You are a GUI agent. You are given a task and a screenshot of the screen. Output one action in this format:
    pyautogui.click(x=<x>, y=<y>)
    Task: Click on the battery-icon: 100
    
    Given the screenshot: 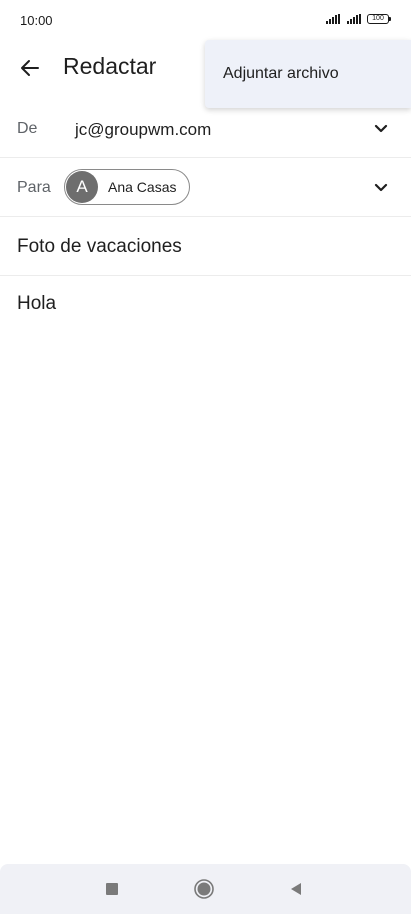 What is the action you would take?
    pyautogui.click(x=379, y=19)
    